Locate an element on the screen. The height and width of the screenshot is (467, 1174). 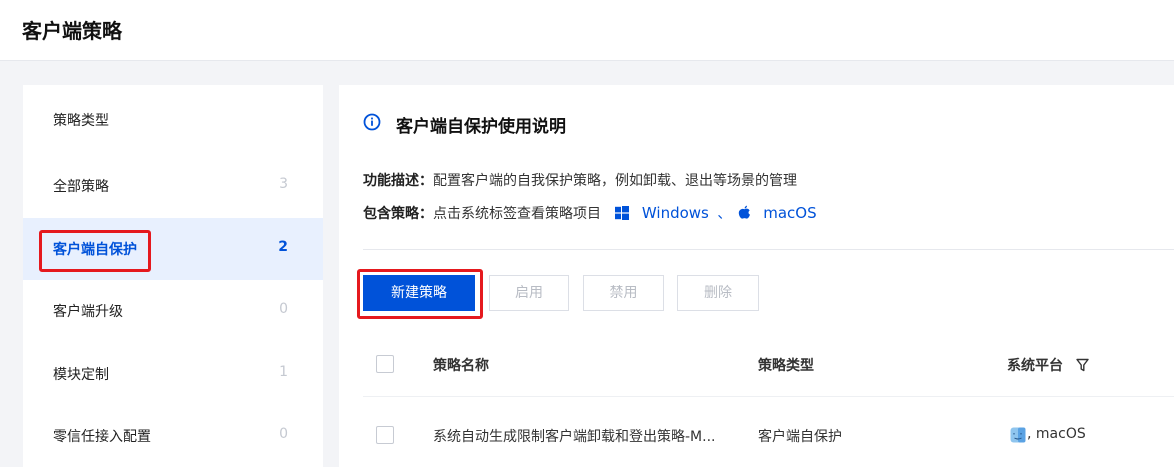
sidebar-item-count: 3 is located at coordinates (283, 184).